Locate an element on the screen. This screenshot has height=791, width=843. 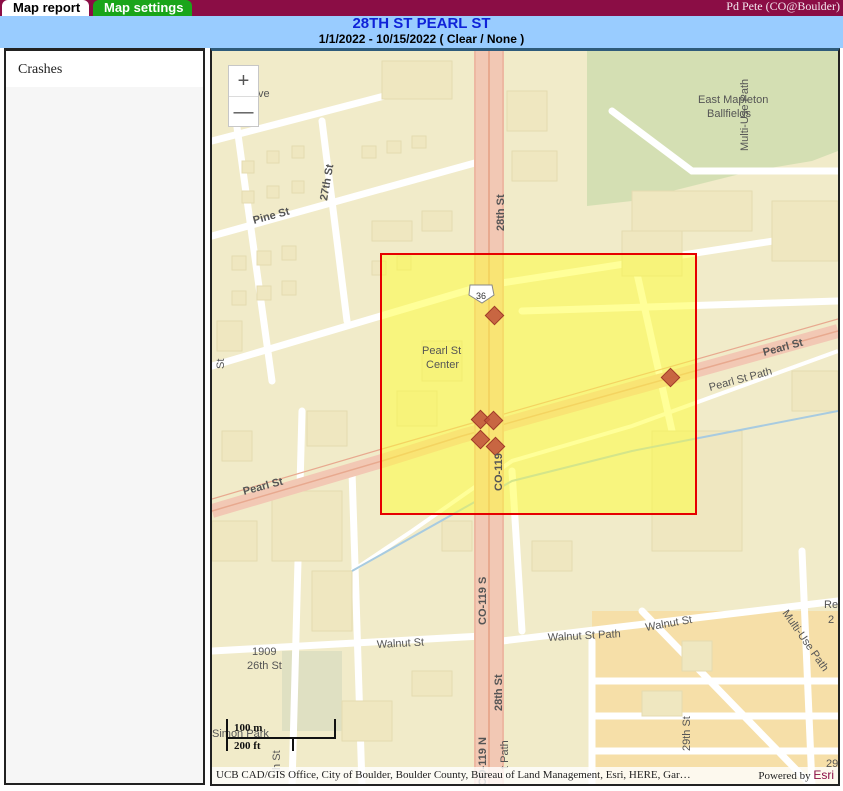
label-2-fragment: 2 is located at coordinates (831, 620).